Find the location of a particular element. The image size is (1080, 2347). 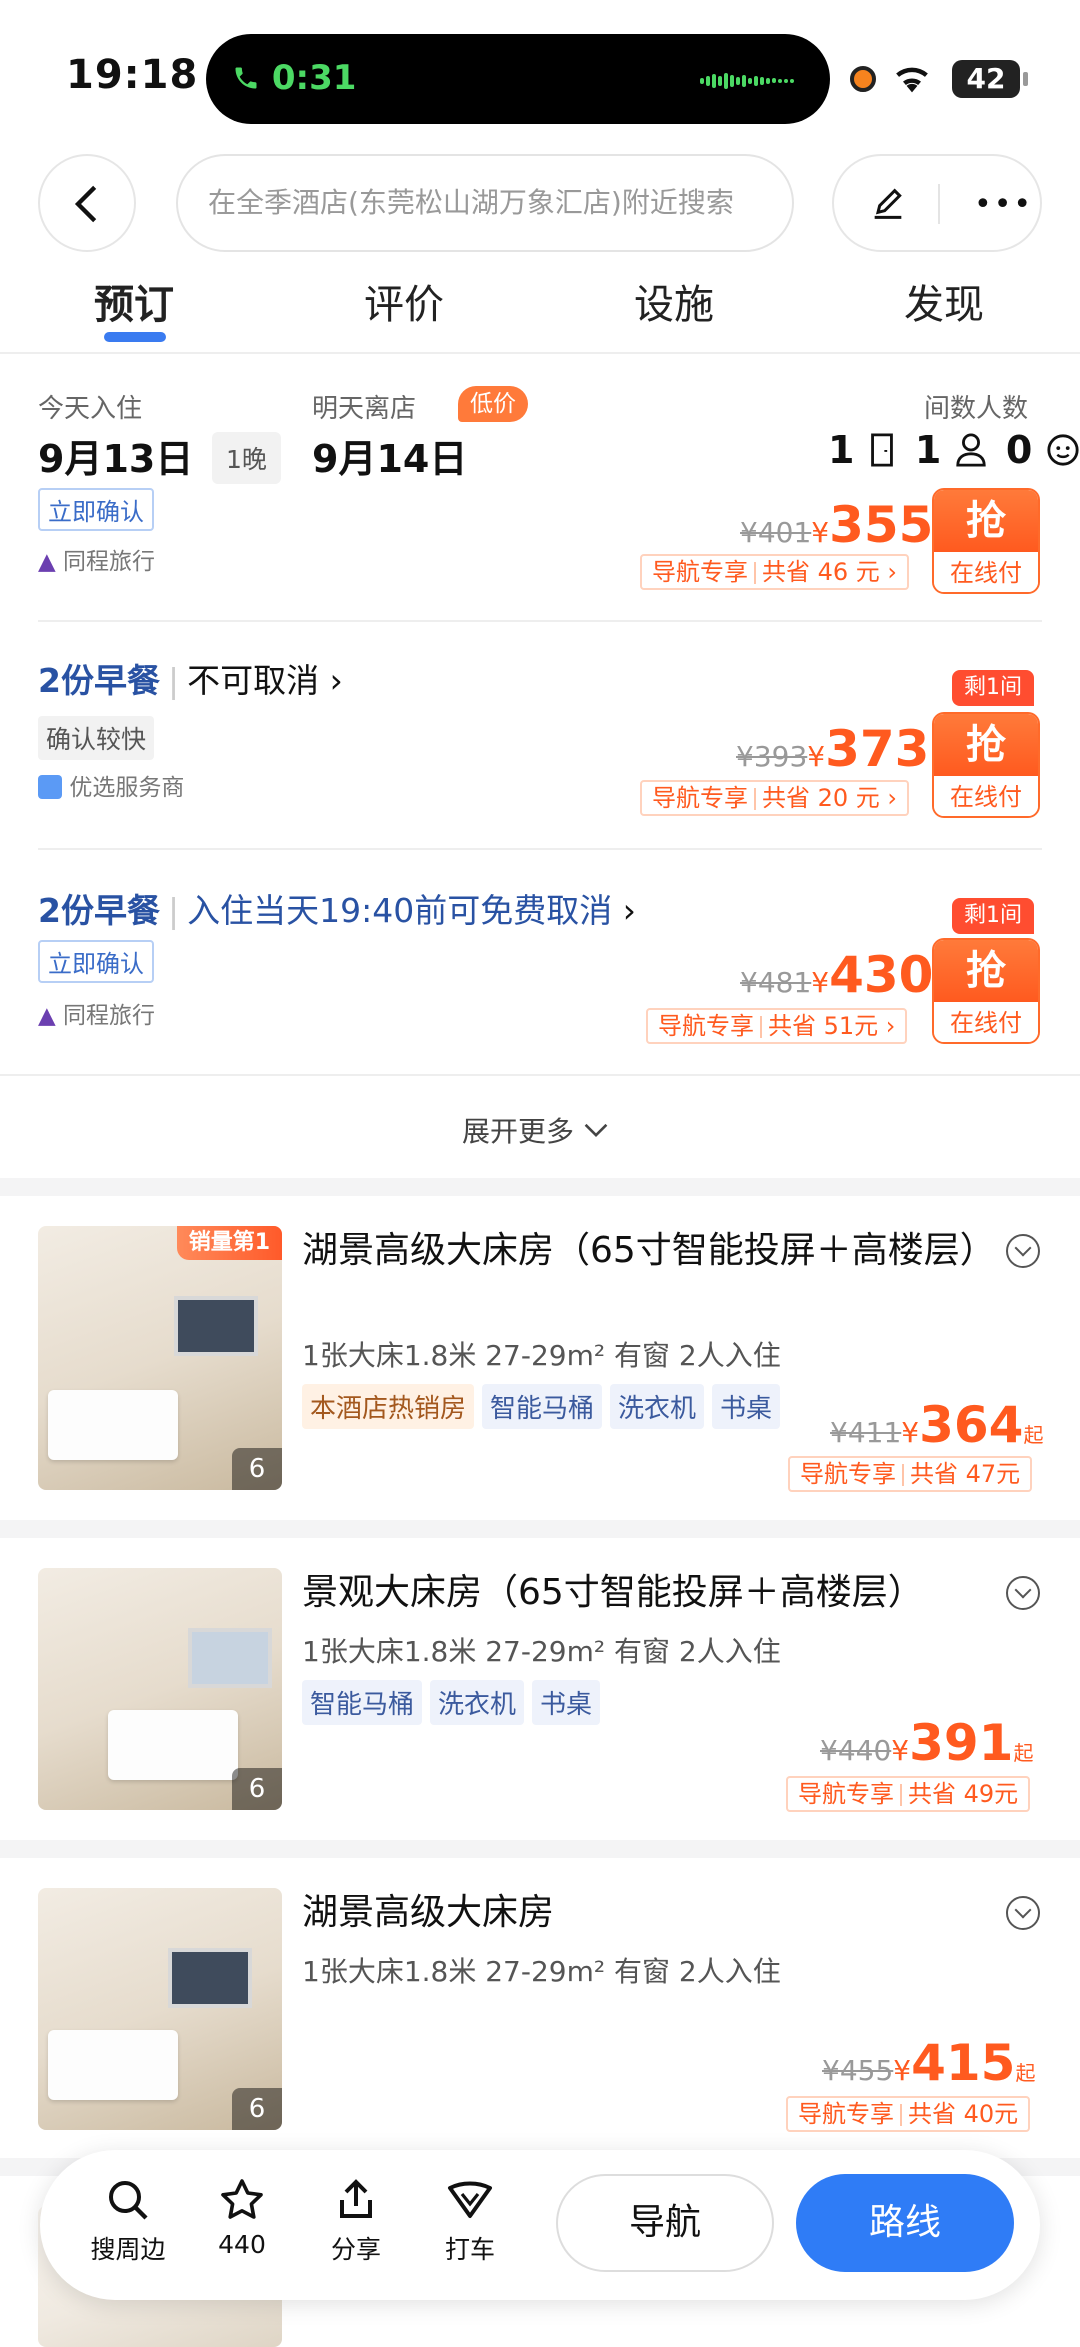

room-tags: 本酒店热销房 智能马桶 洗衣机 书桌 is located at coordinates (545, 1406).